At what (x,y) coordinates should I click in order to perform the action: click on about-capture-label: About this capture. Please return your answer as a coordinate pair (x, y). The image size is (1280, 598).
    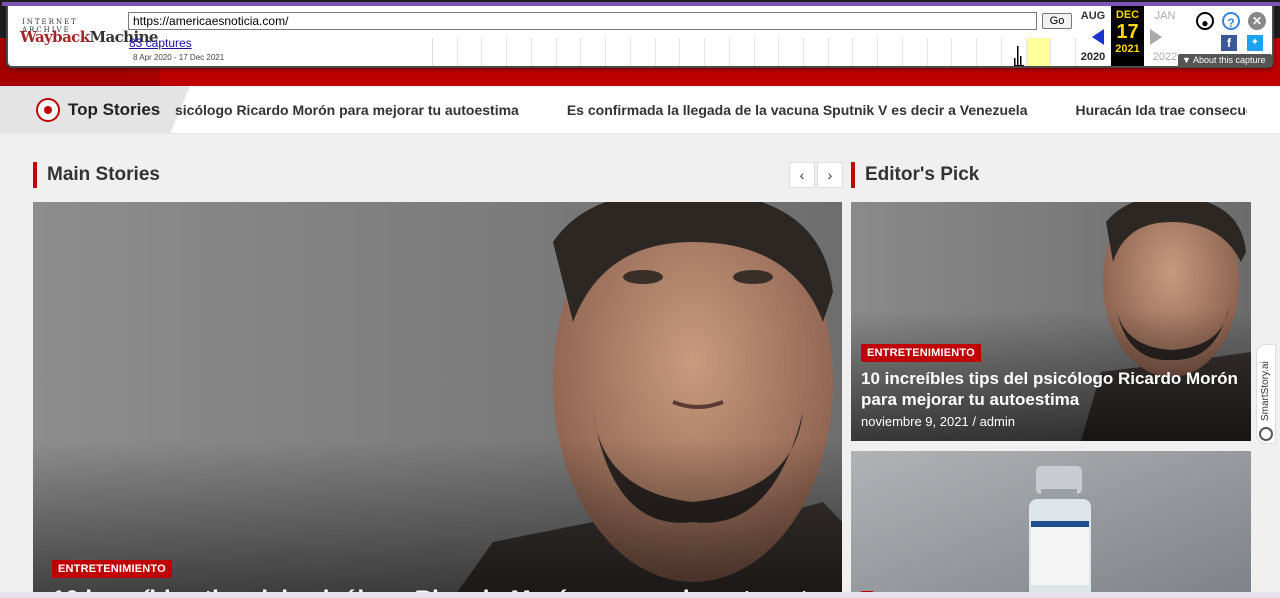
    Looking at the image, I should click on (1229, 60).